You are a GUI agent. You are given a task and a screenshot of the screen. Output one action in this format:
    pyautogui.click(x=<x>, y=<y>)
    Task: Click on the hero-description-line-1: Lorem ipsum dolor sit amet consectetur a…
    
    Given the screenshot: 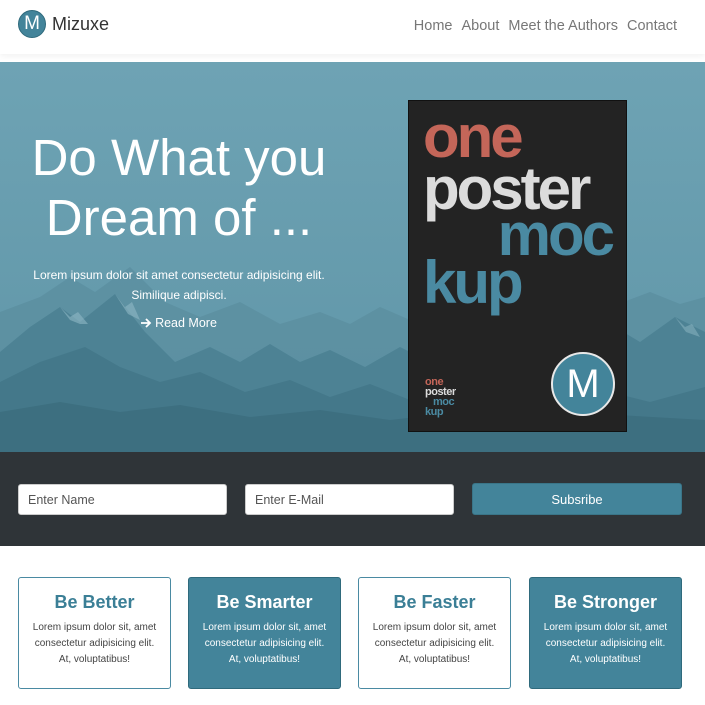 What is the action you would take?
    pyautogui.click(x=179, y=275)
    